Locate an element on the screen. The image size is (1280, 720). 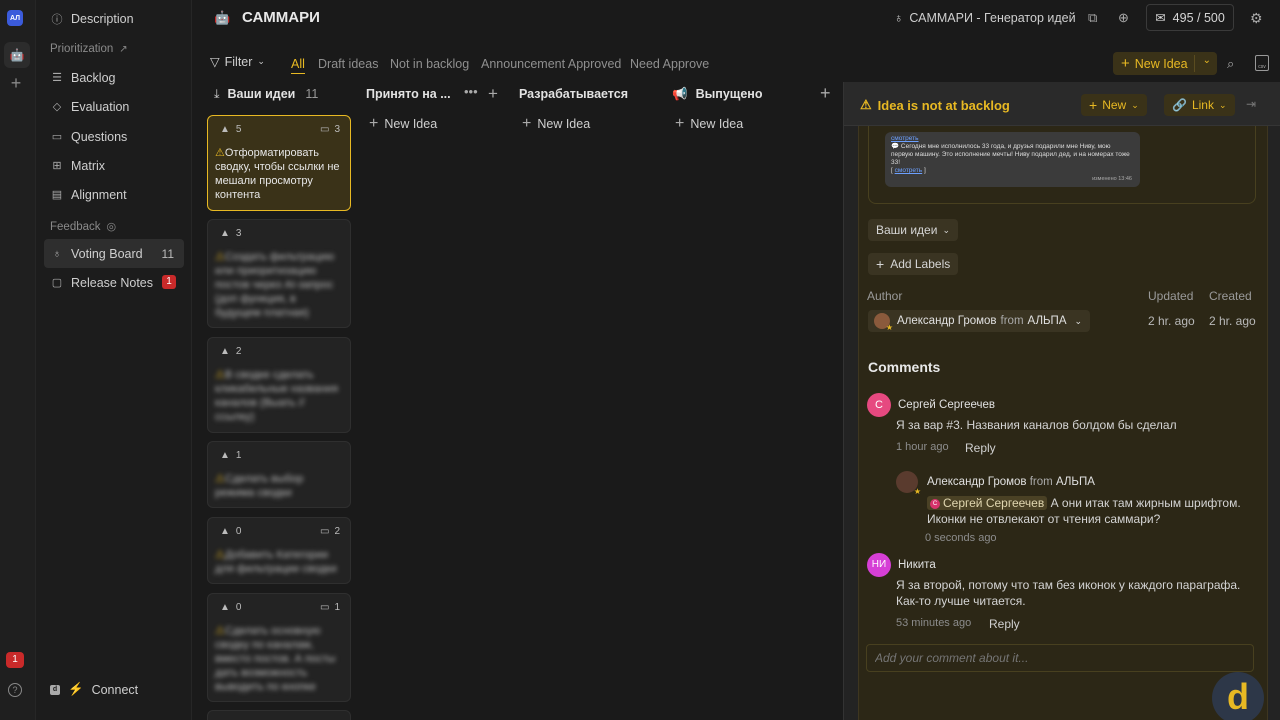
vote-count: ▲ 5 is located at coordinates (230, 129).